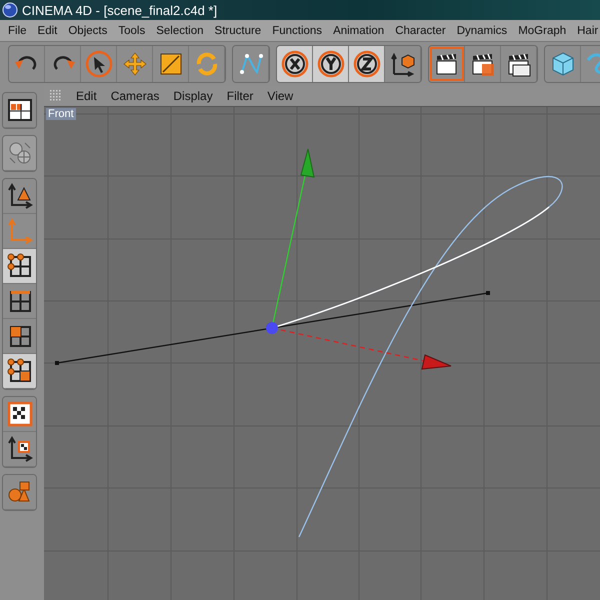 The height and width of the screenshot is (600, 600). I want to click on axis-cone-icon, so click(19, 196).